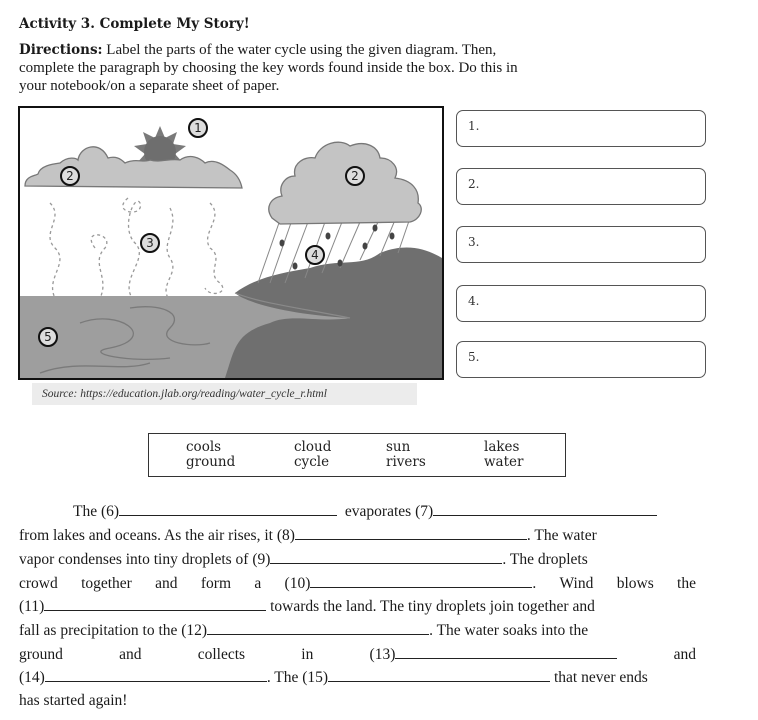  I want to click on svg-text: 3, so click(150, 243).